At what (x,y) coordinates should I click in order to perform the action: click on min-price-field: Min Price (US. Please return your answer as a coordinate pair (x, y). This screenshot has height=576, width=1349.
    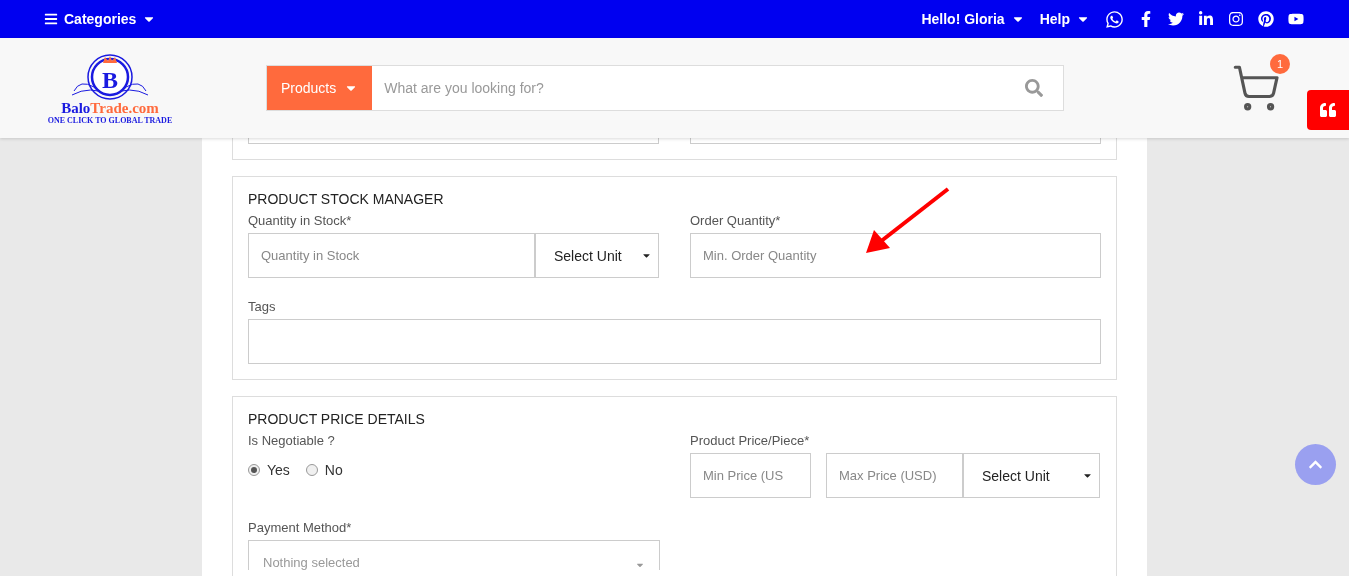
    Looking at the image, I should click on (750, 475).